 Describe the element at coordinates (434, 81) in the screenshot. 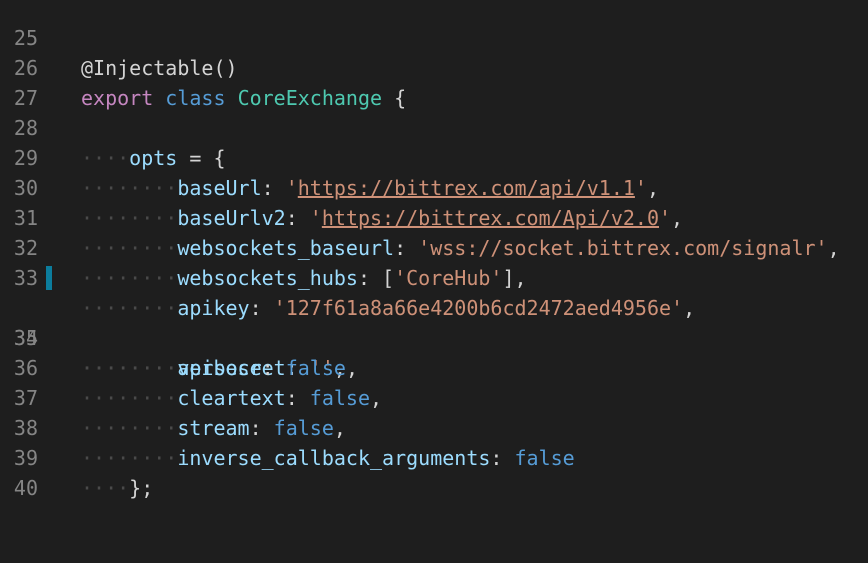

I see `code-line: 27` at that location.